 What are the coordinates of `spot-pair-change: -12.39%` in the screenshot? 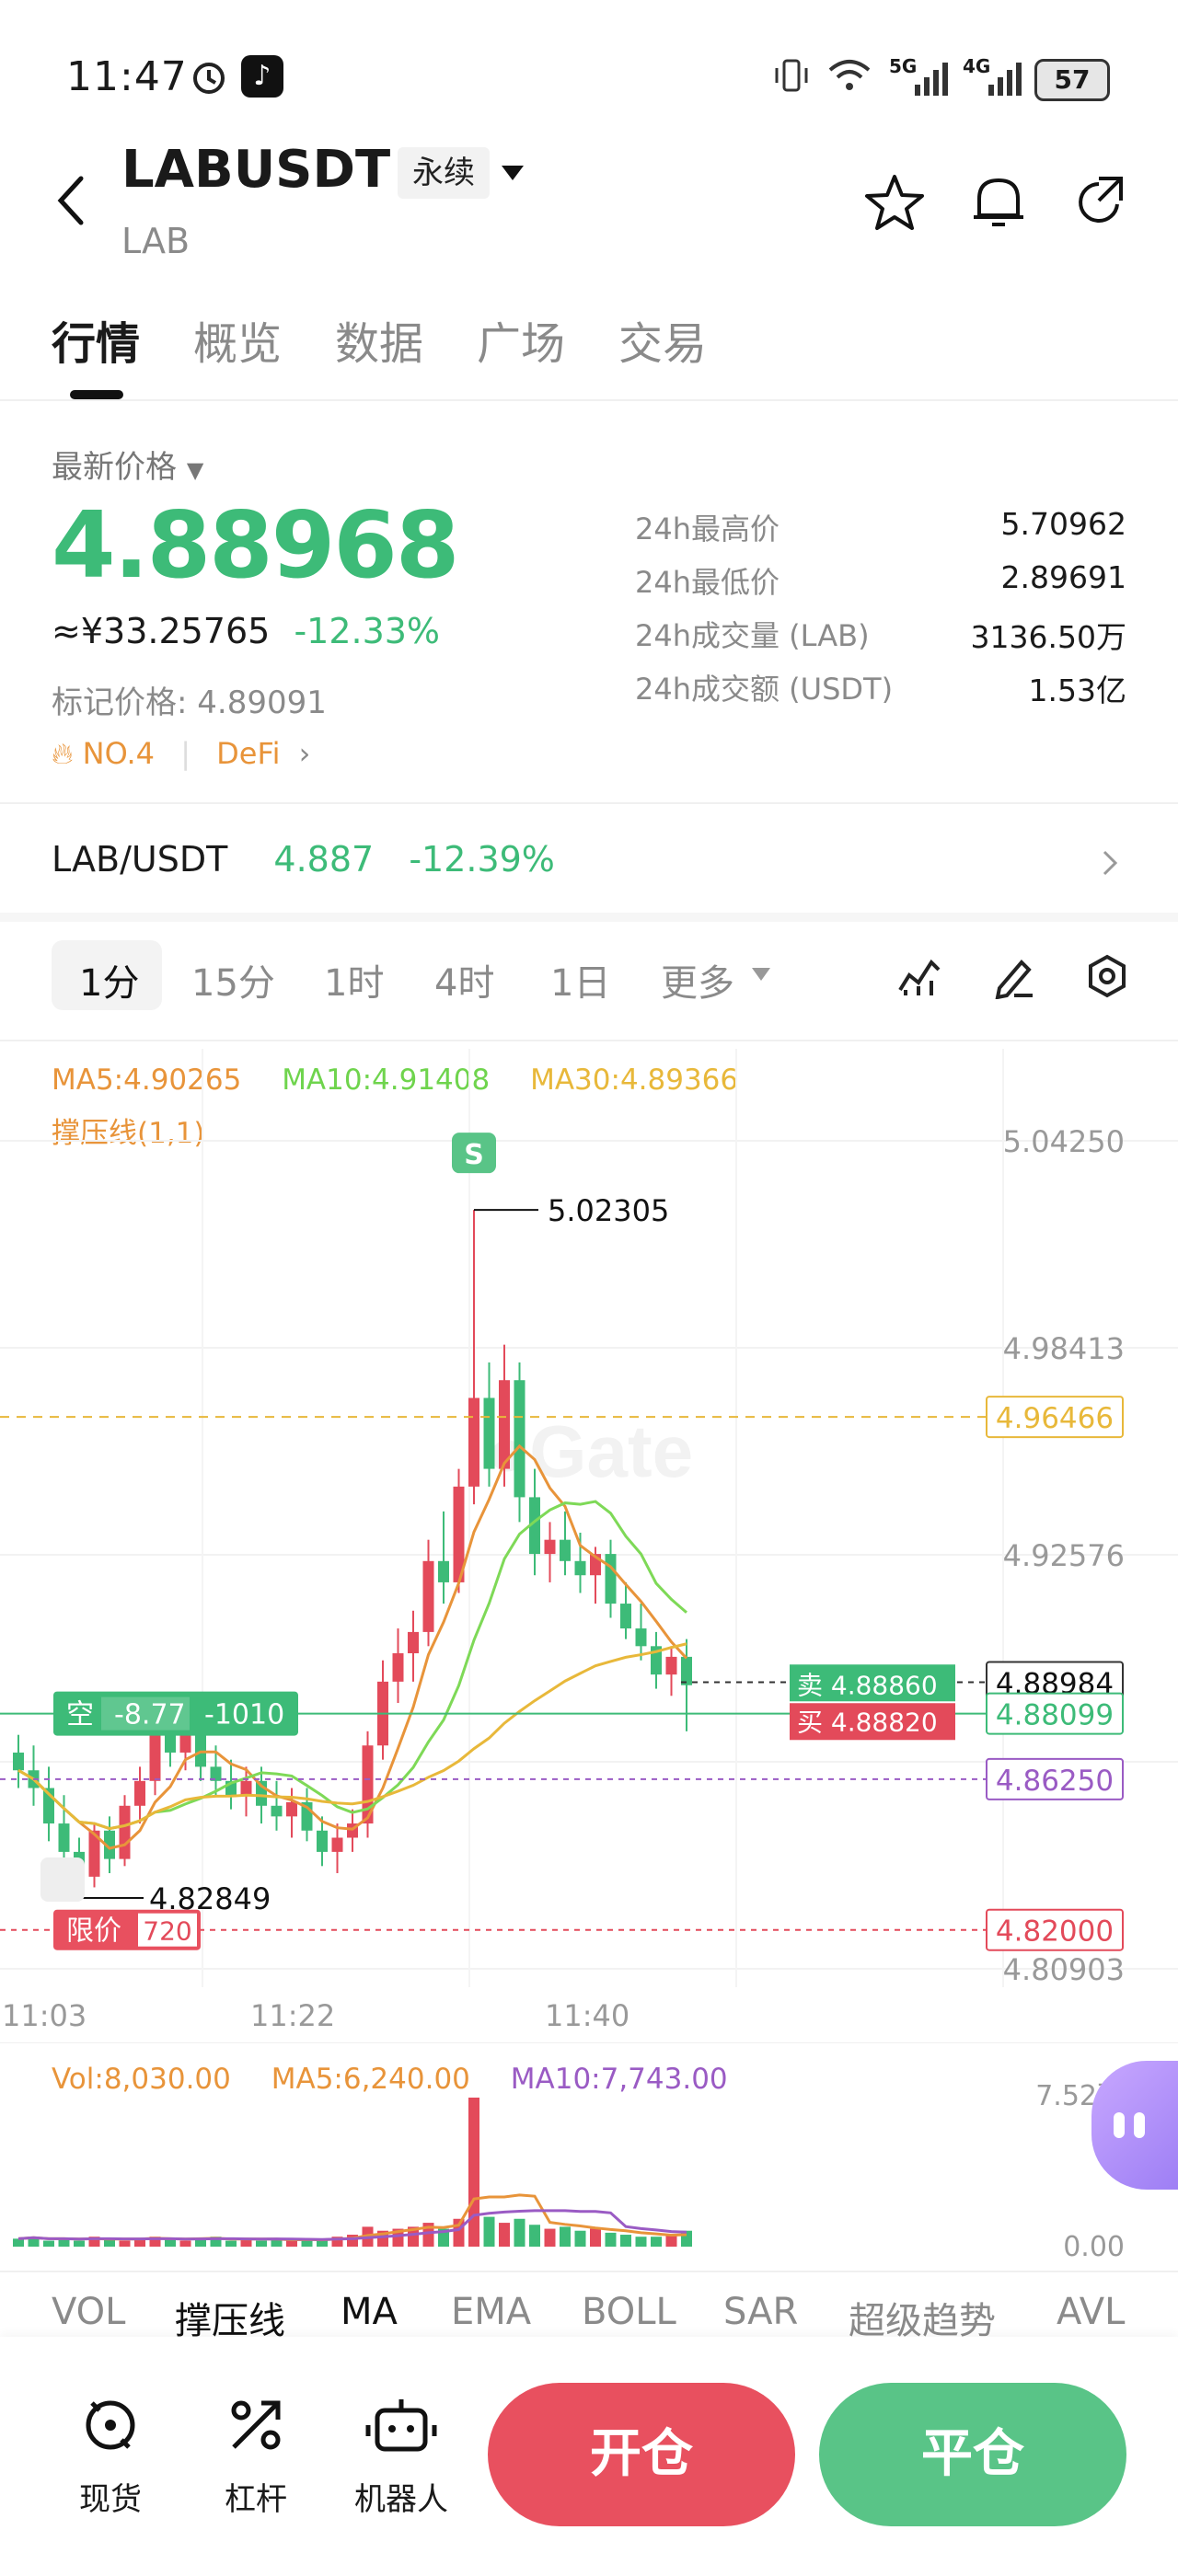 It's located at (482, 859).